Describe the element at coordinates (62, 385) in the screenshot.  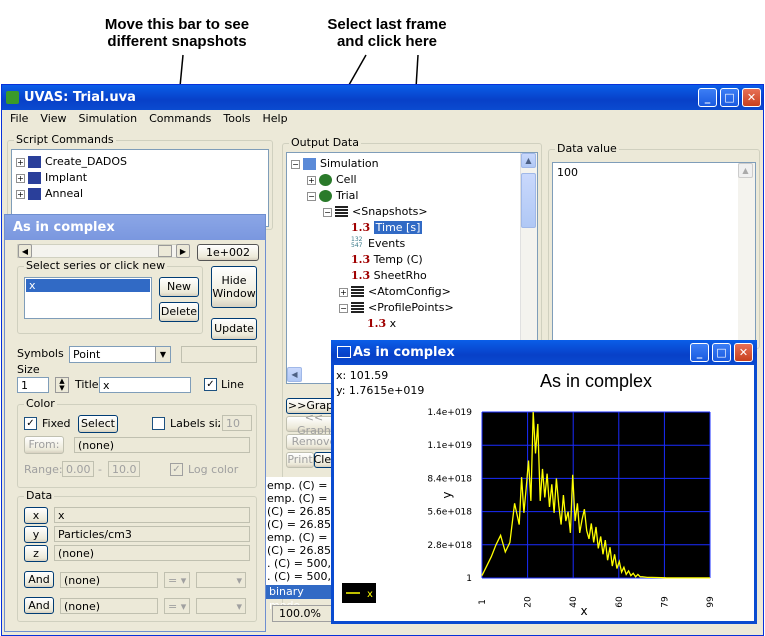
I see `size-stepper: ▲ ▼` at that location.